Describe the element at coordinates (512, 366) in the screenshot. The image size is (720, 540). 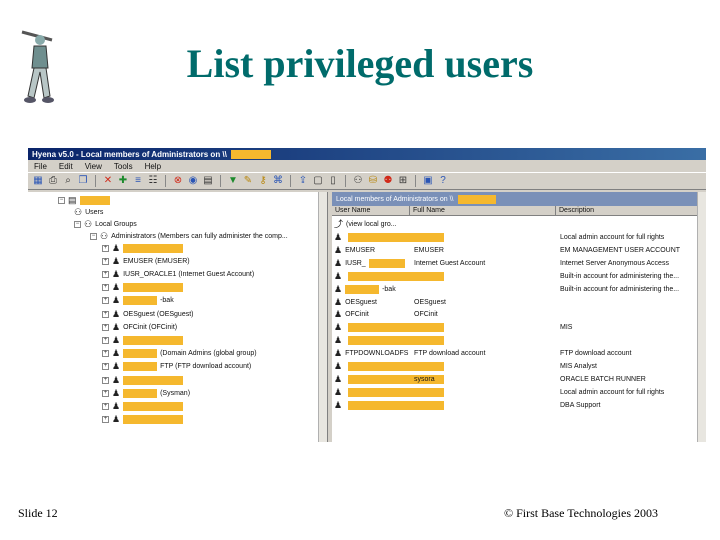
I see `list-row: ♟ MIS Analyst` at that location.